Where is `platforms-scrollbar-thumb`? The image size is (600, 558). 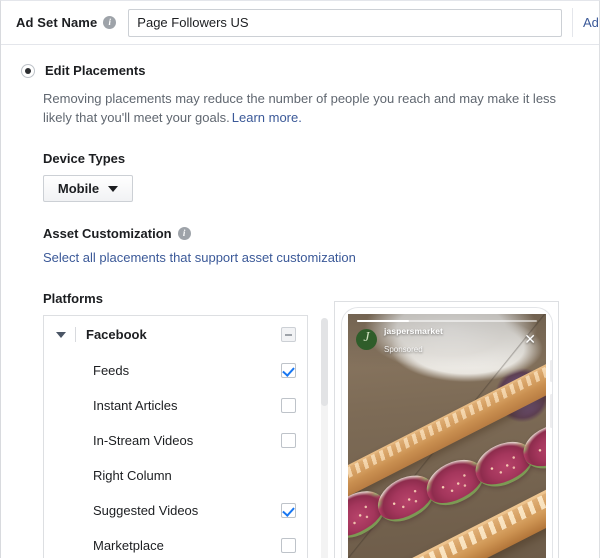 platforms-scrollbar-thumb is located at coordinates (324, 362).